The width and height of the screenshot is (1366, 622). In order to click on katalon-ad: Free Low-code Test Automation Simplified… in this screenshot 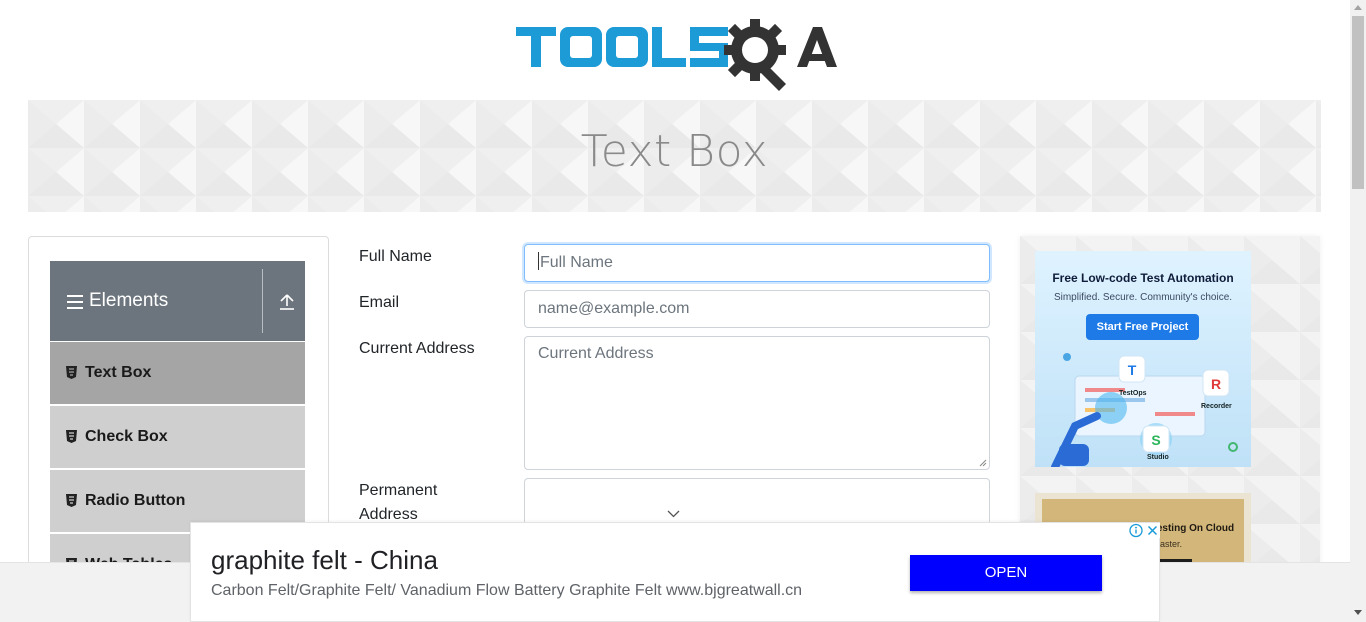, I will do `click(1143, 359)`.